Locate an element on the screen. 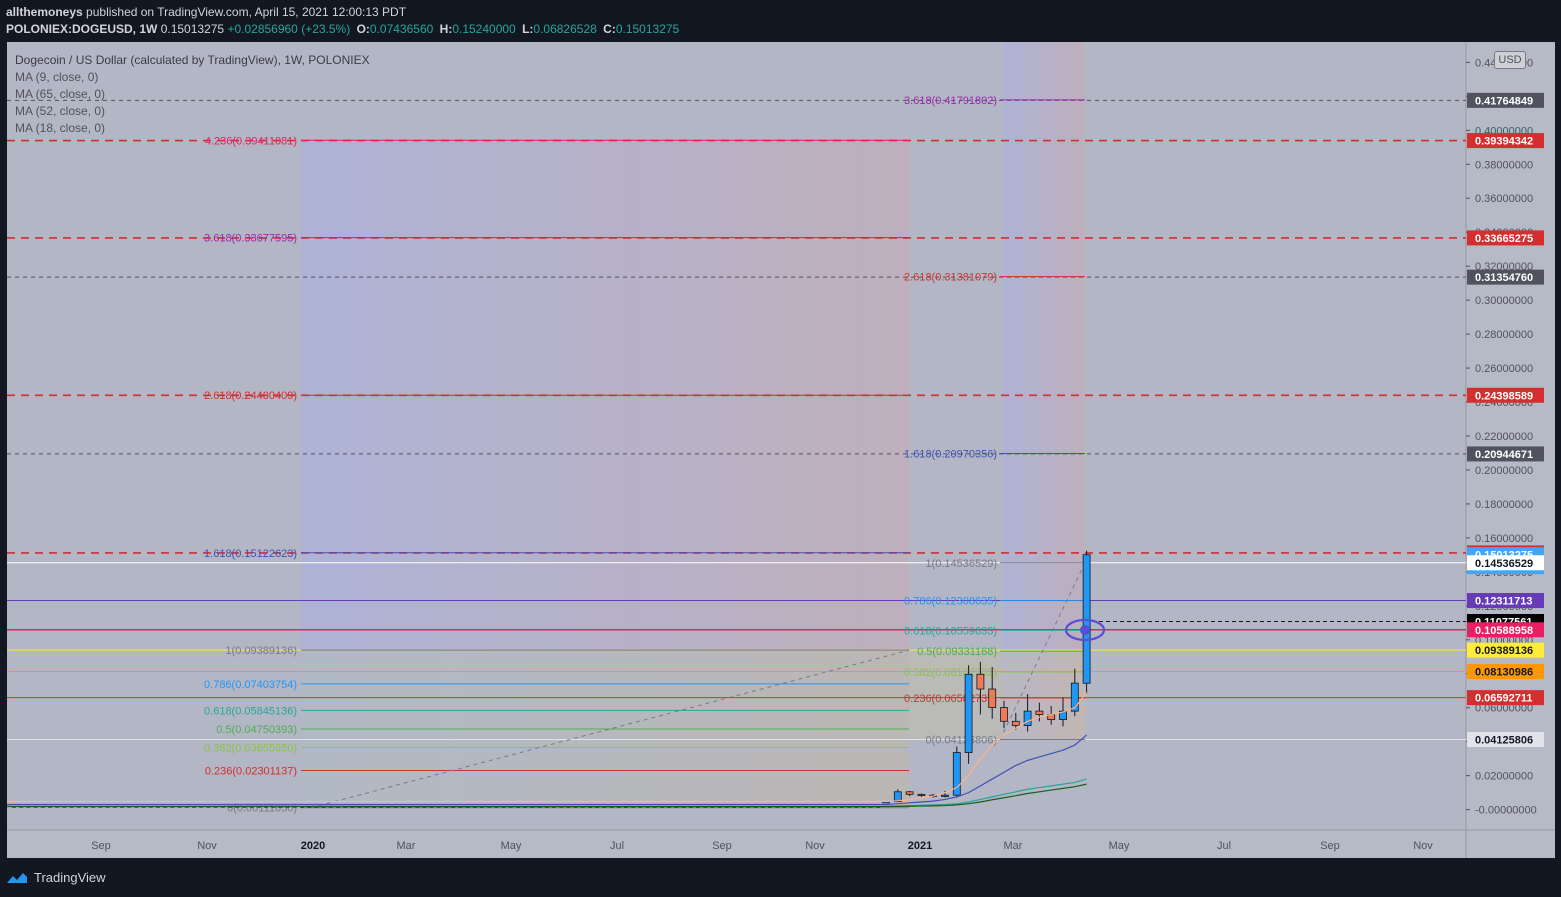 The width and height of the screenshot is (1561, 897). y-tick-label: 0.22000000 is located at coordinates (1504, 437).